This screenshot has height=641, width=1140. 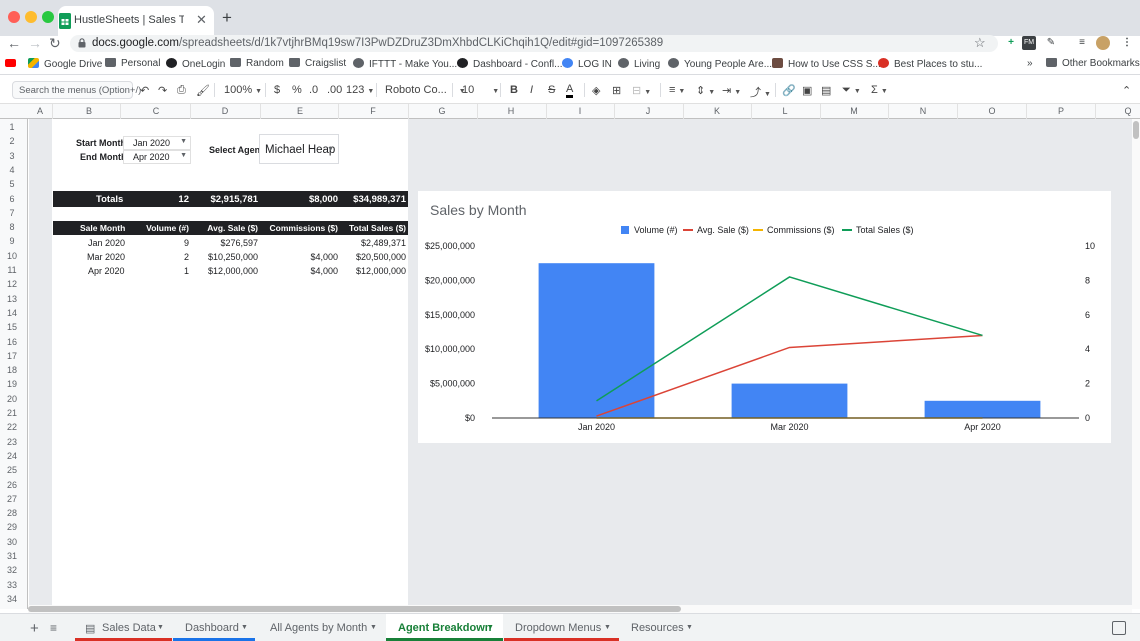 What do you see at coordinates (162, 90) in the screenshot?
I see `redo-icon: ↷` at bounding box center [162, 90].